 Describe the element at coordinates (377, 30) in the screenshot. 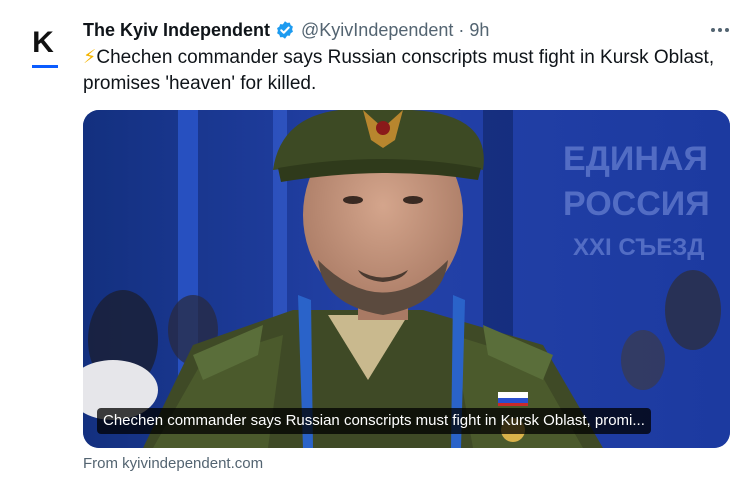

I see `author-handle: @KyivIndependent` at that location.